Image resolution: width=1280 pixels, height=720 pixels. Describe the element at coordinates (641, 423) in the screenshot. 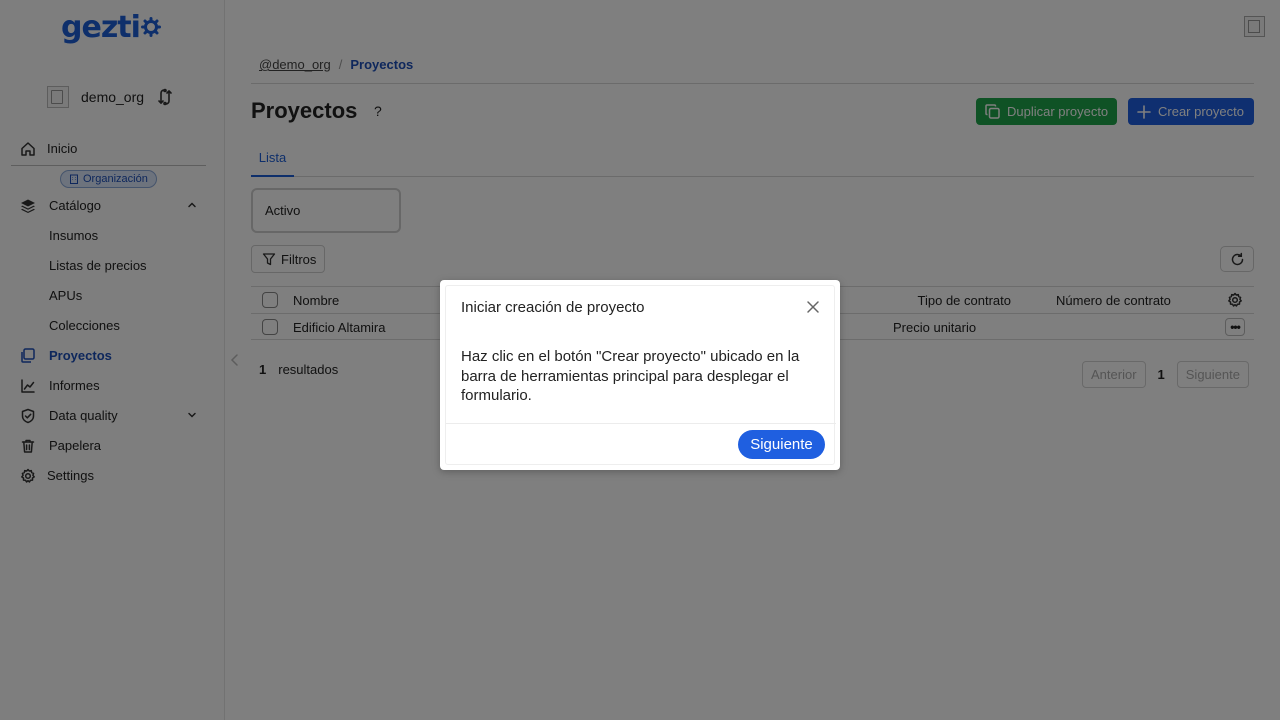

I see `modal-footer-divider` at that location.